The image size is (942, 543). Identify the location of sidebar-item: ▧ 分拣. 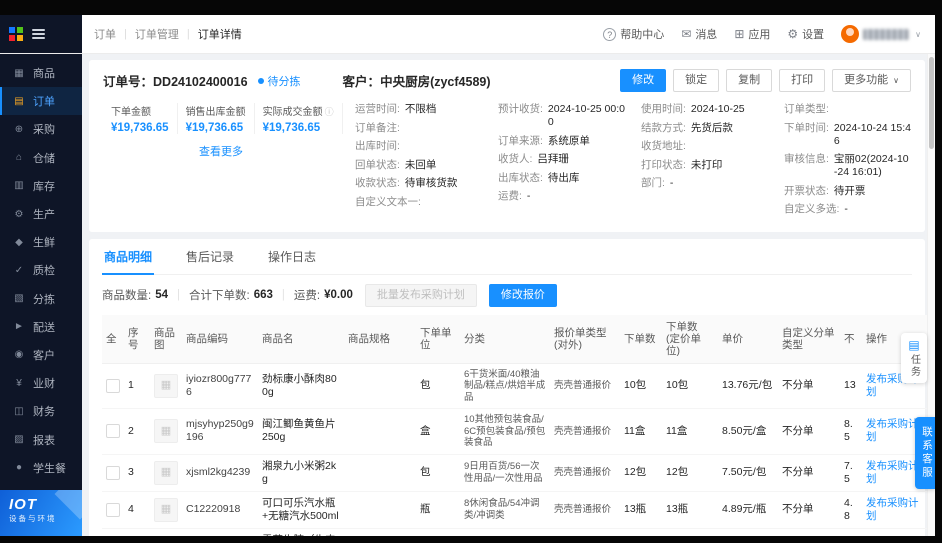
(41, 299).